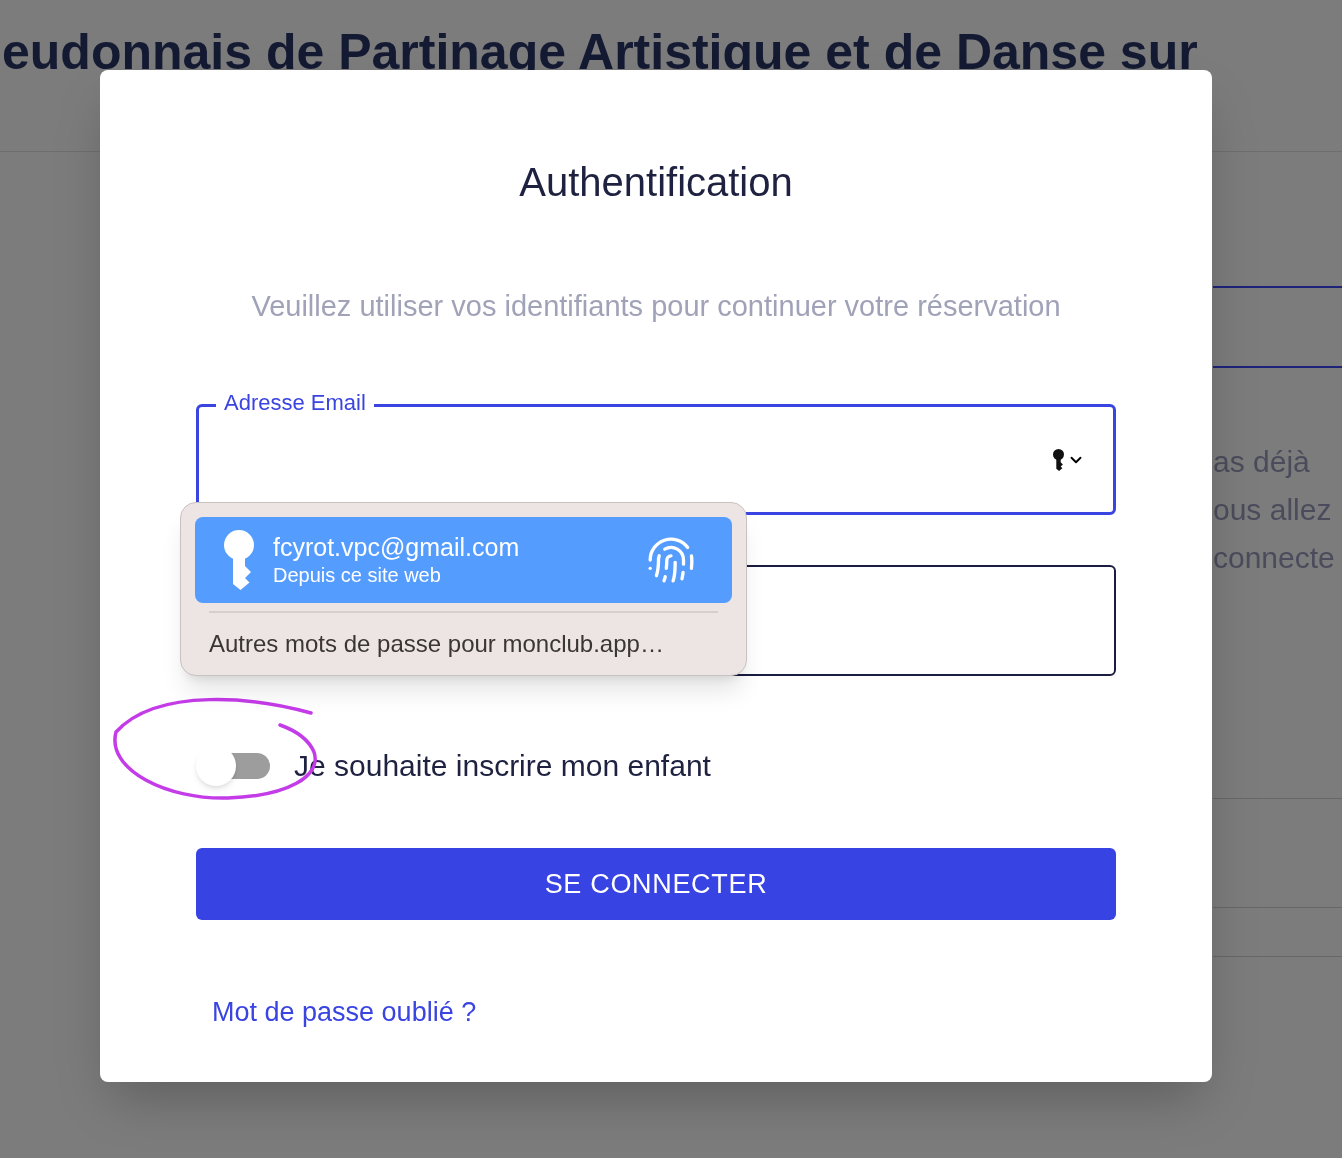 Image resolution: width=1342 pixels, height=1158 pixels. What do you see at coordinates (357, 575) in the screenshot?
I see `suggestion-subtitle: Depuis ce site web` at bounding box center [357, 575].